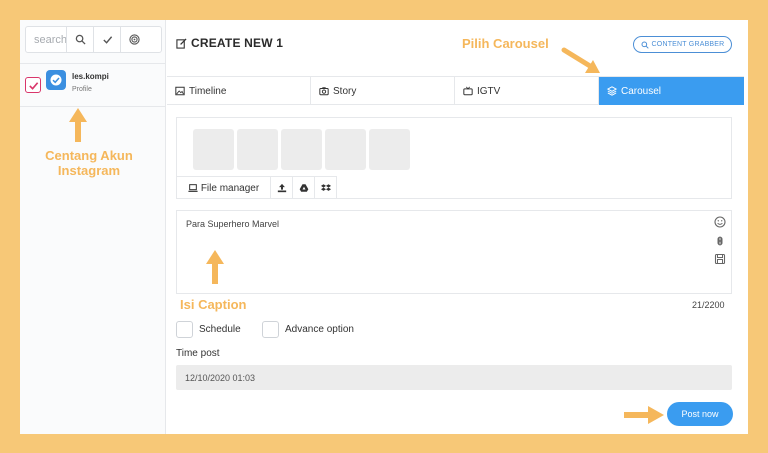 This screenshot has width=768, height=453. Describe the element at coordinates (720, 241) in the screenshot. I see `command-icon` at that location.